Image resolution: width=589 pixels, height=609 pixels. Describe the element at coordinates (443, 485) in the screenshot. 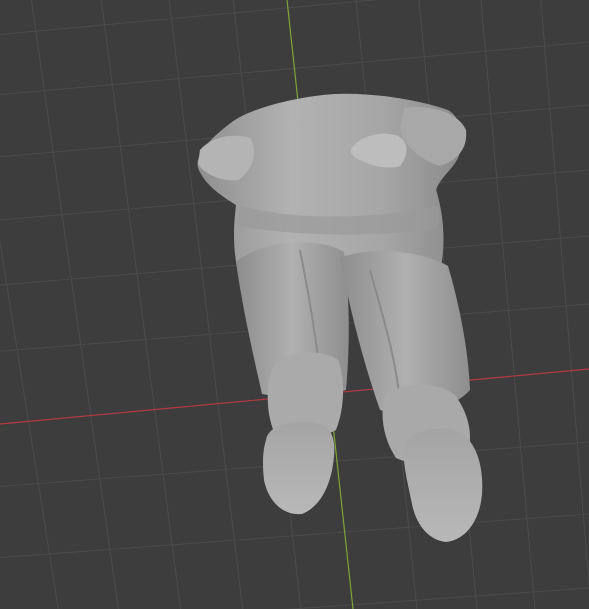

I see `right-shoe-sole` at that location.